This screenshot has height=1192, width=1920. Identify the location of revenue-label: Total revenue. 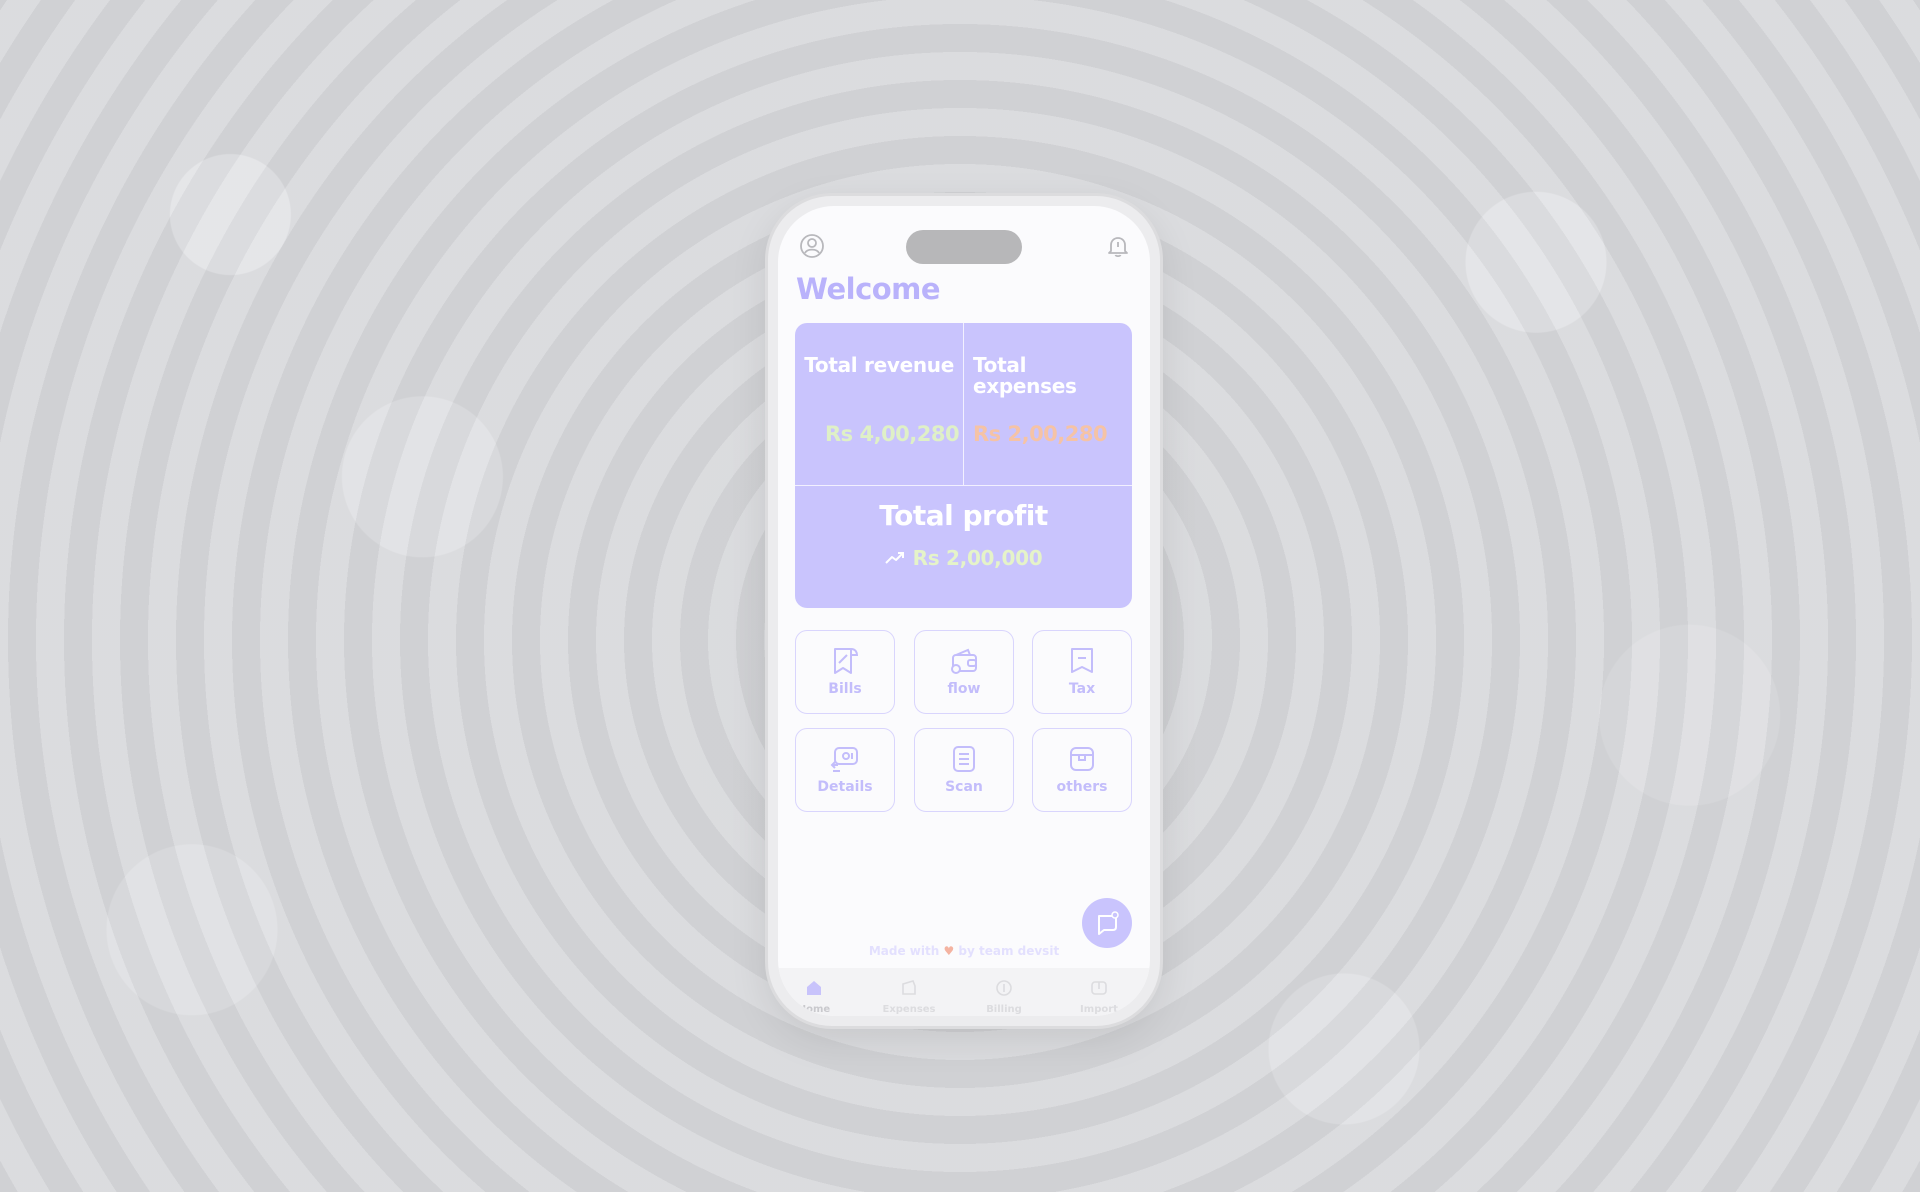
(879, 365).